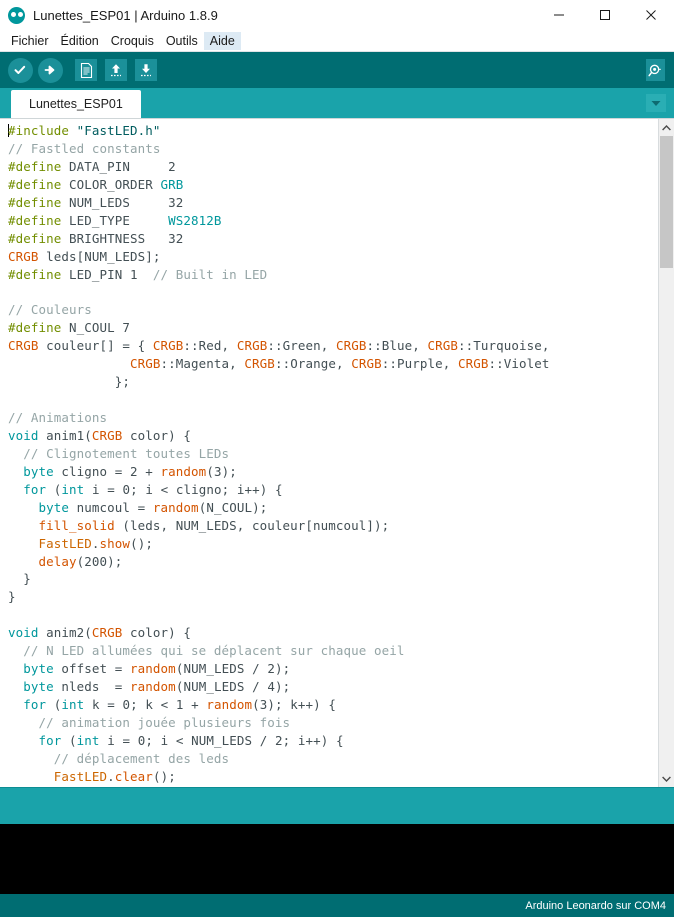 This screenshot has height=917, width=674. I want to click on code-token: offset =, so click(92, 669).